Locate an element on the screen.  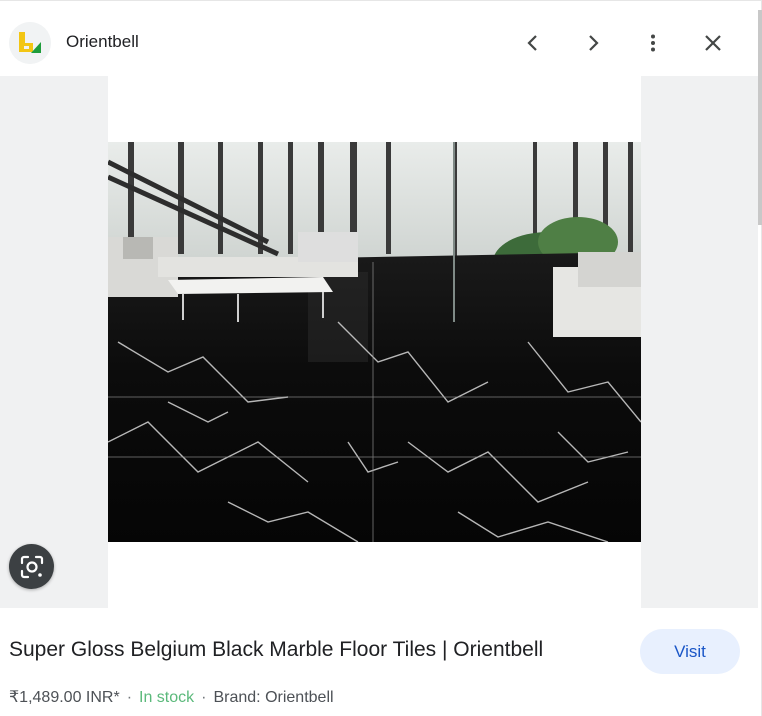
lens-icon is located at coordinates (31, 566).